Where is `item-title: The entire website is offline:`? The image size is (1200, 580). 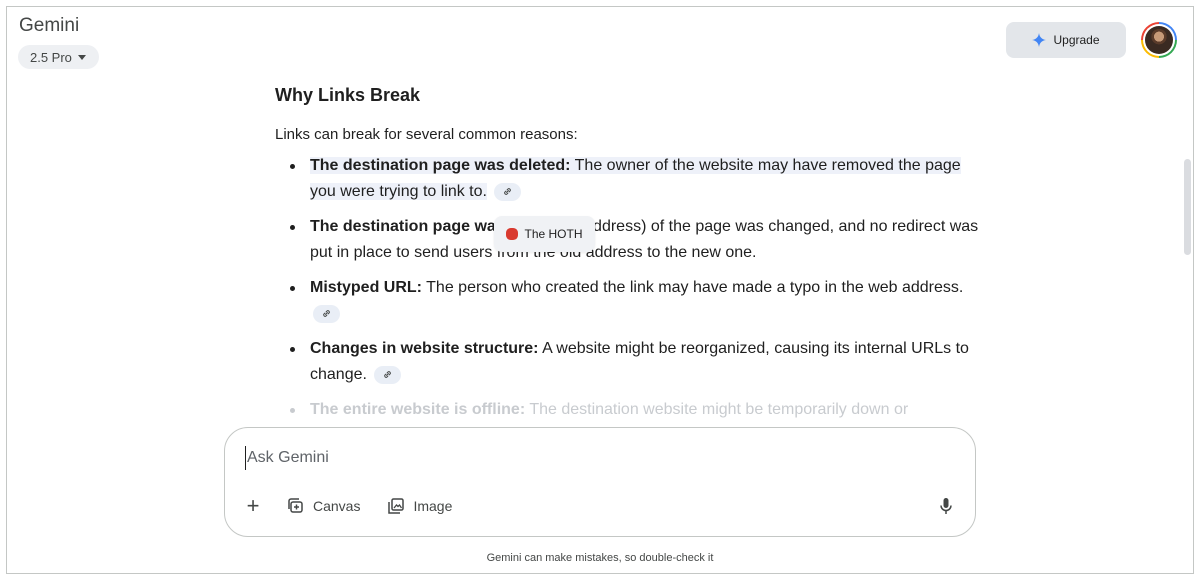
item-title: The entire website is offline: is located at coordinates (418, 409).